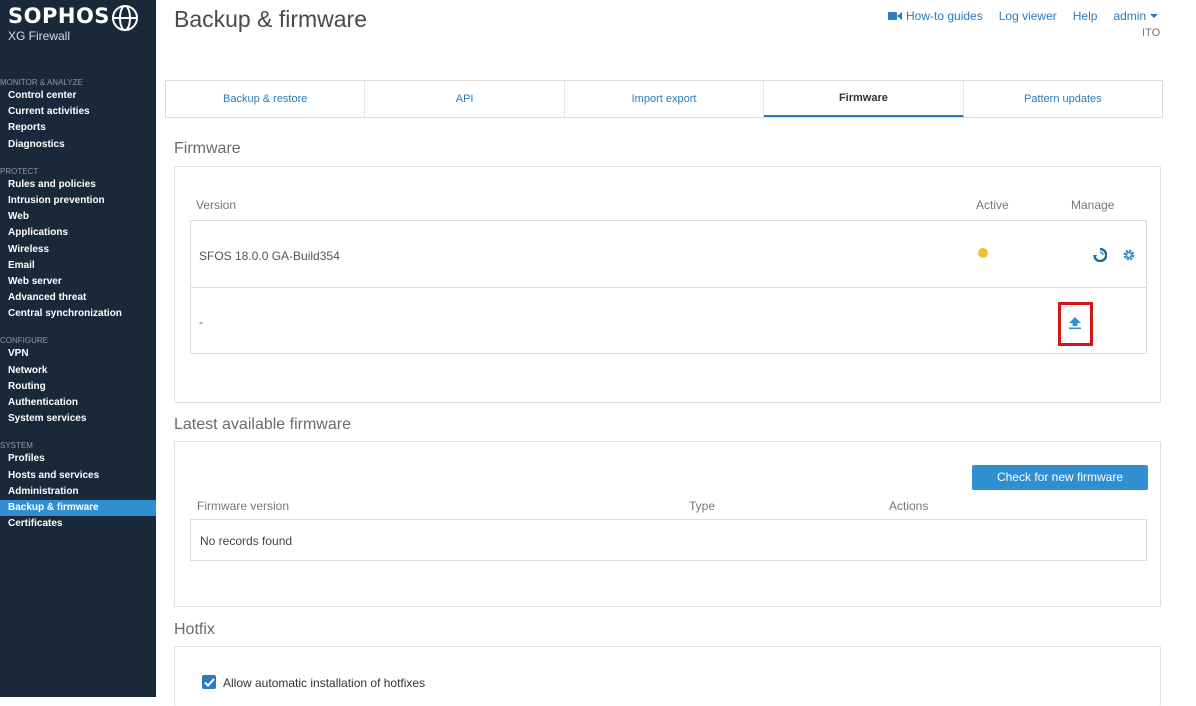  Describe the element at coordinates (41, 82) in the screenshot. I see `nav-section-monitor: MONITOR & ANALYZE` at that location.